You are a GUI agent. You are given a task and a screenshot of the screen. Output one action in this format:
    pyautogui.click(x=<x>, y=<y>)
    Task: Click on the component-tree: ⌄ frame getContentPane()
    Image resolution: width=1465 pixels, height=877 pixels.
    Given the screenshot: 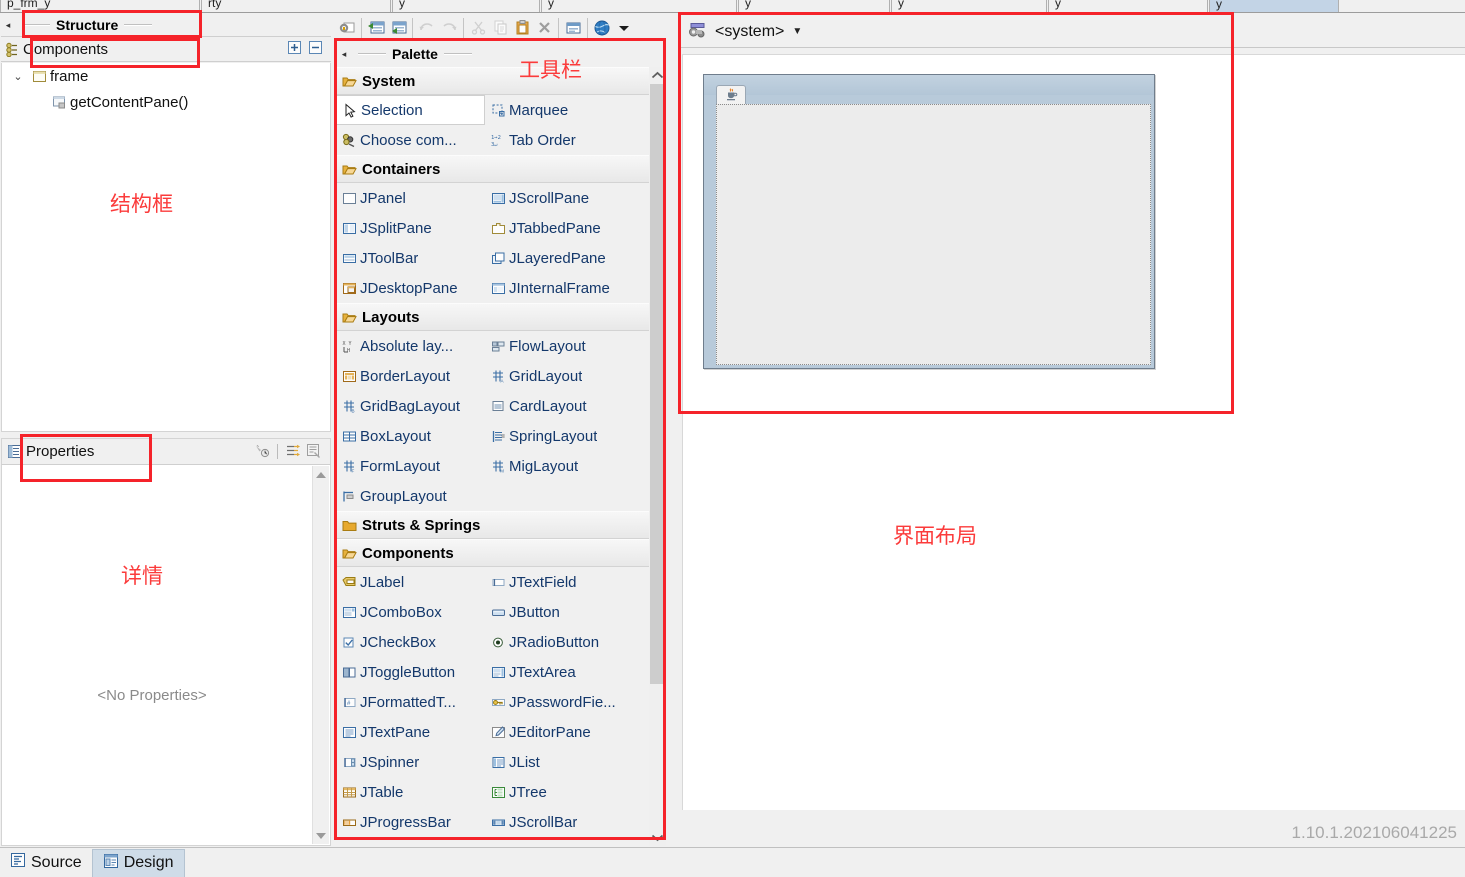 What is the action you would take?
    pyautogui.click(x=166, y=247)
    